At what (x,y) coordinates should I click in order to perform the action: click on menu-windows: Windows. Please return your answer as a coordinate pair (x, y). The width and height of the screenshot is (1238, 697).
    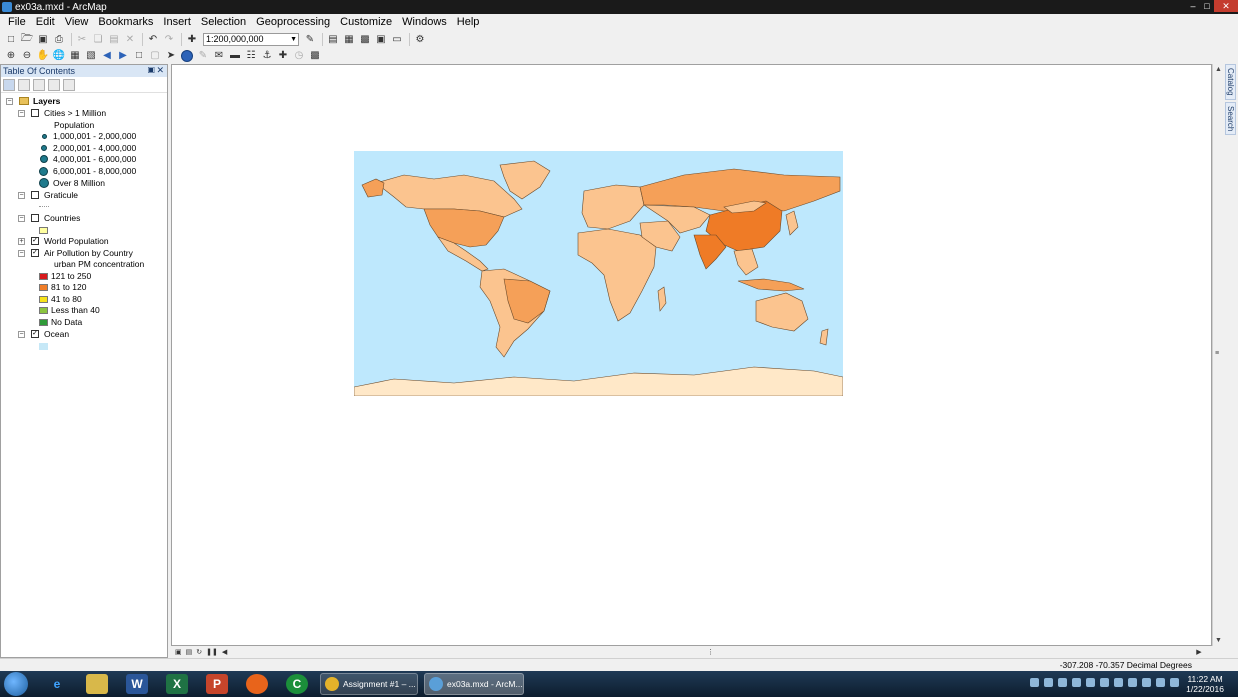
    Looking at the image, I should click on (424, 22).